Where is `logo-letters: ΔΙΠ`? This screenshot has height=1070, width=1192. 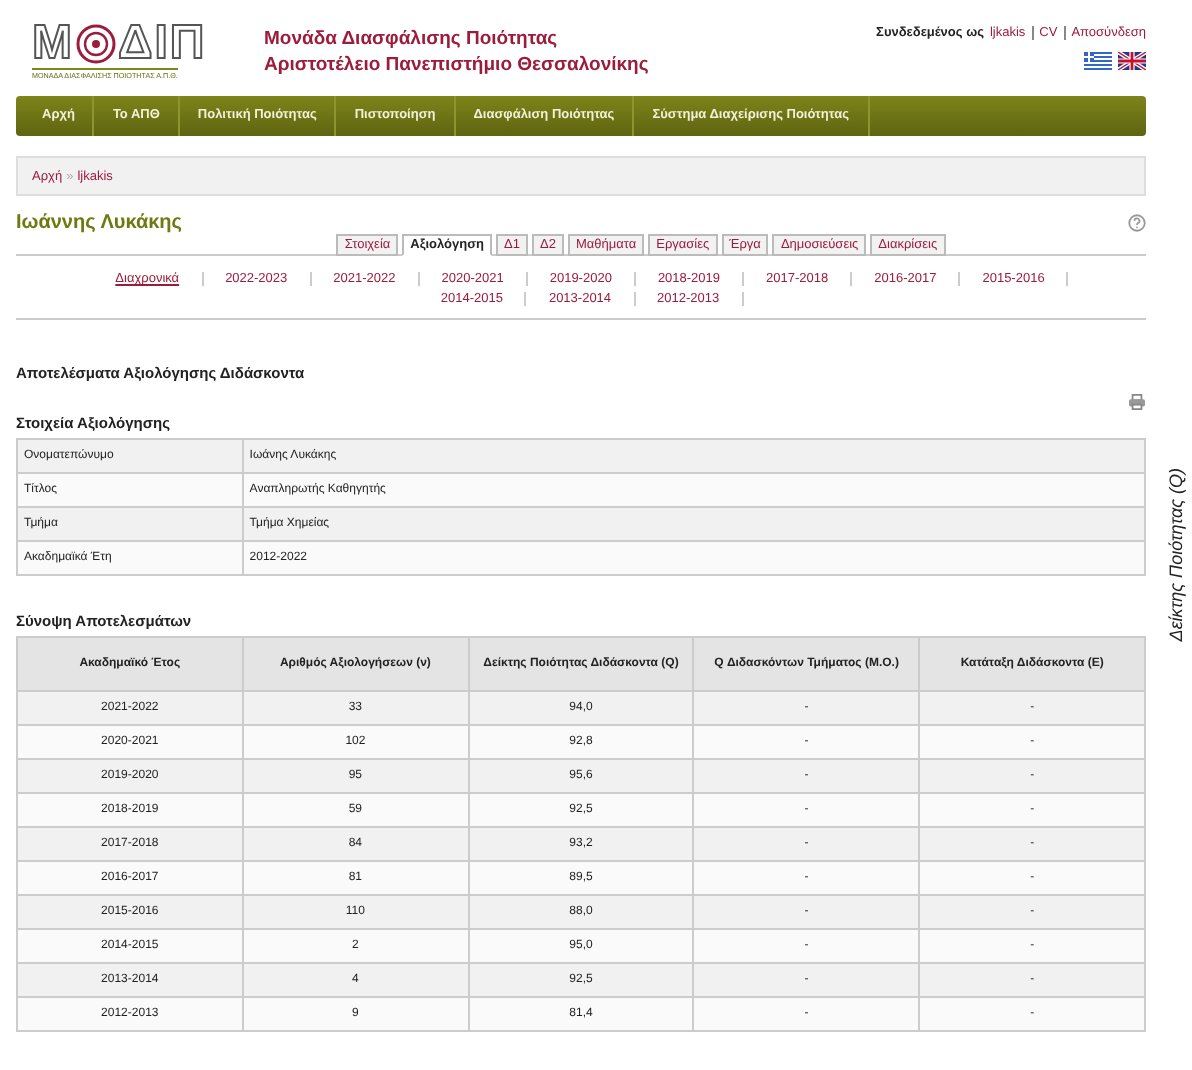 logo-letters: ΔΙΠ is located at coordinates (162, 44).